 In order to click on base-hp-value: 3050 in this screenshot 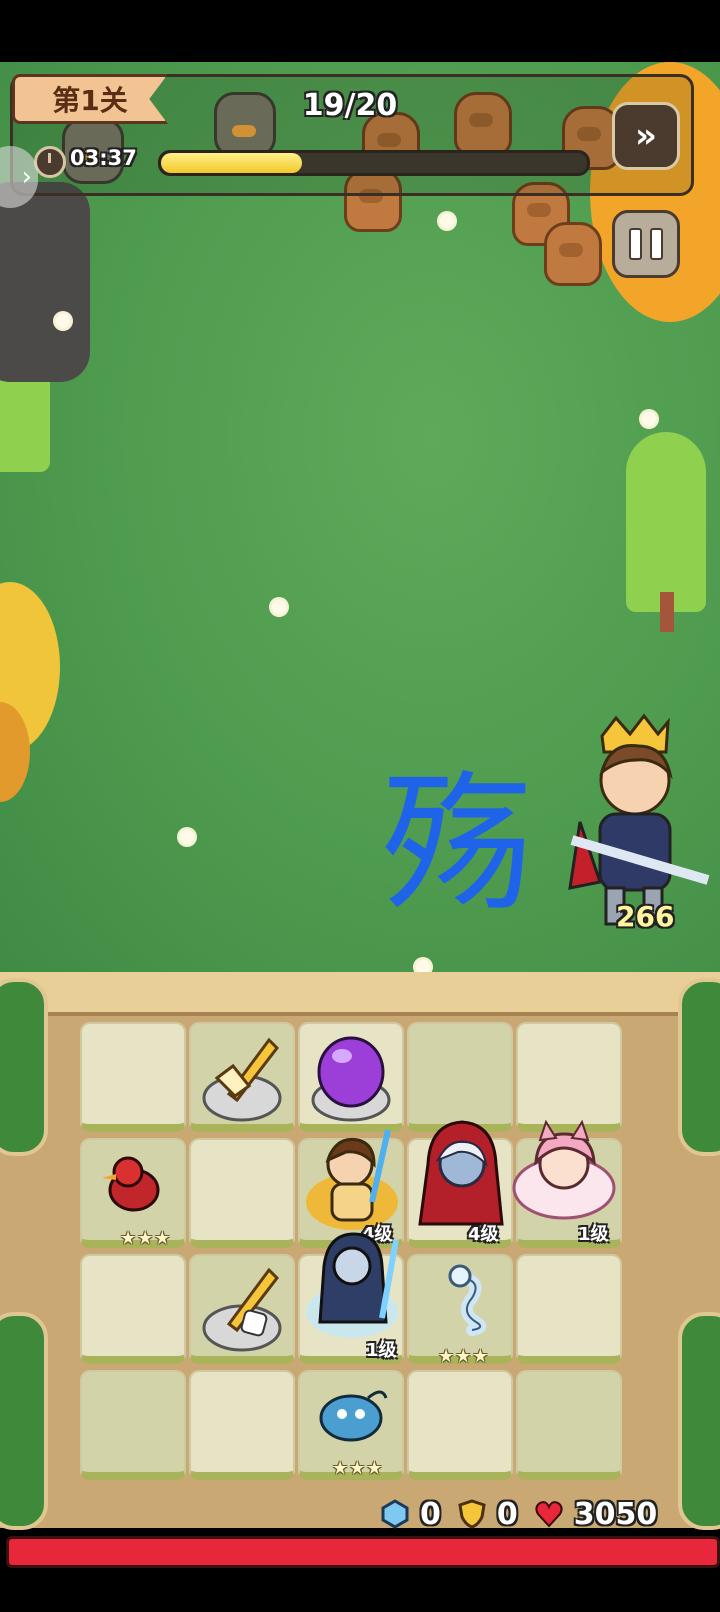, I will do `click(615, 1514)`.